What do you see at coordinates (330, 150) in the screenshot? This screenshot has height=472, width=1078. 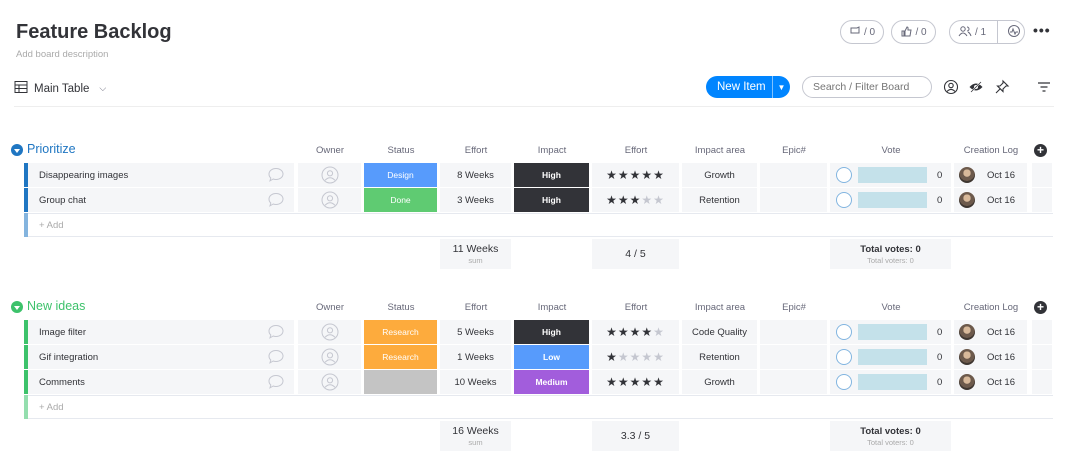 I see `column-header-owner: Owner` at bounding box center [330, 150].